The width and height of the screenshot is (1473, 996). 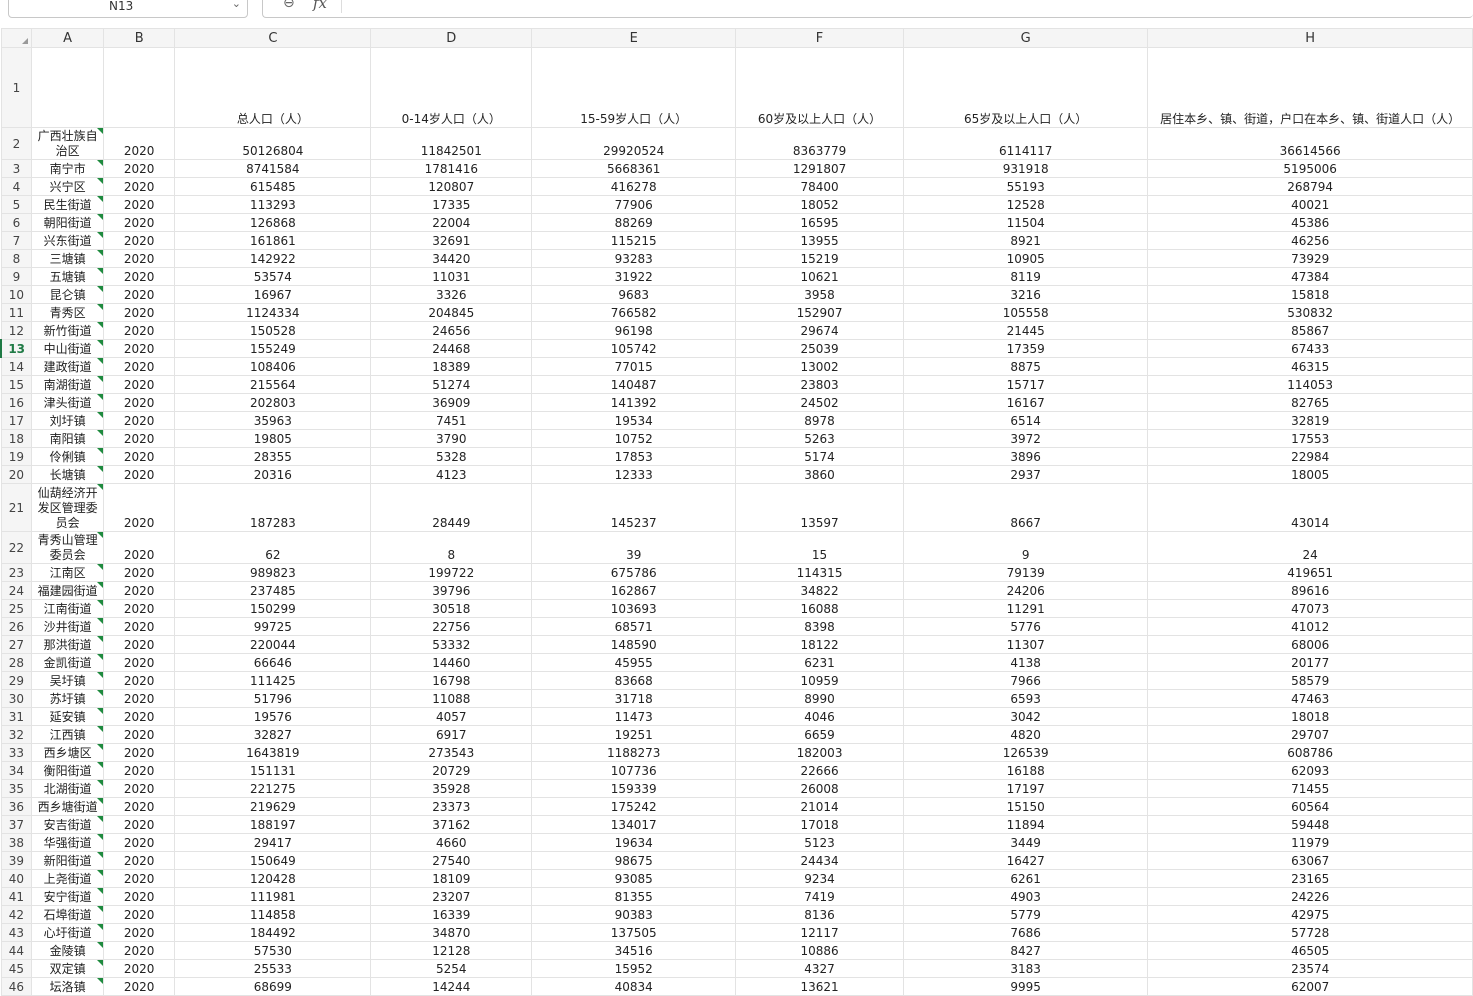 I want to click on column-header-h: H, so click(x=1310, y=38).